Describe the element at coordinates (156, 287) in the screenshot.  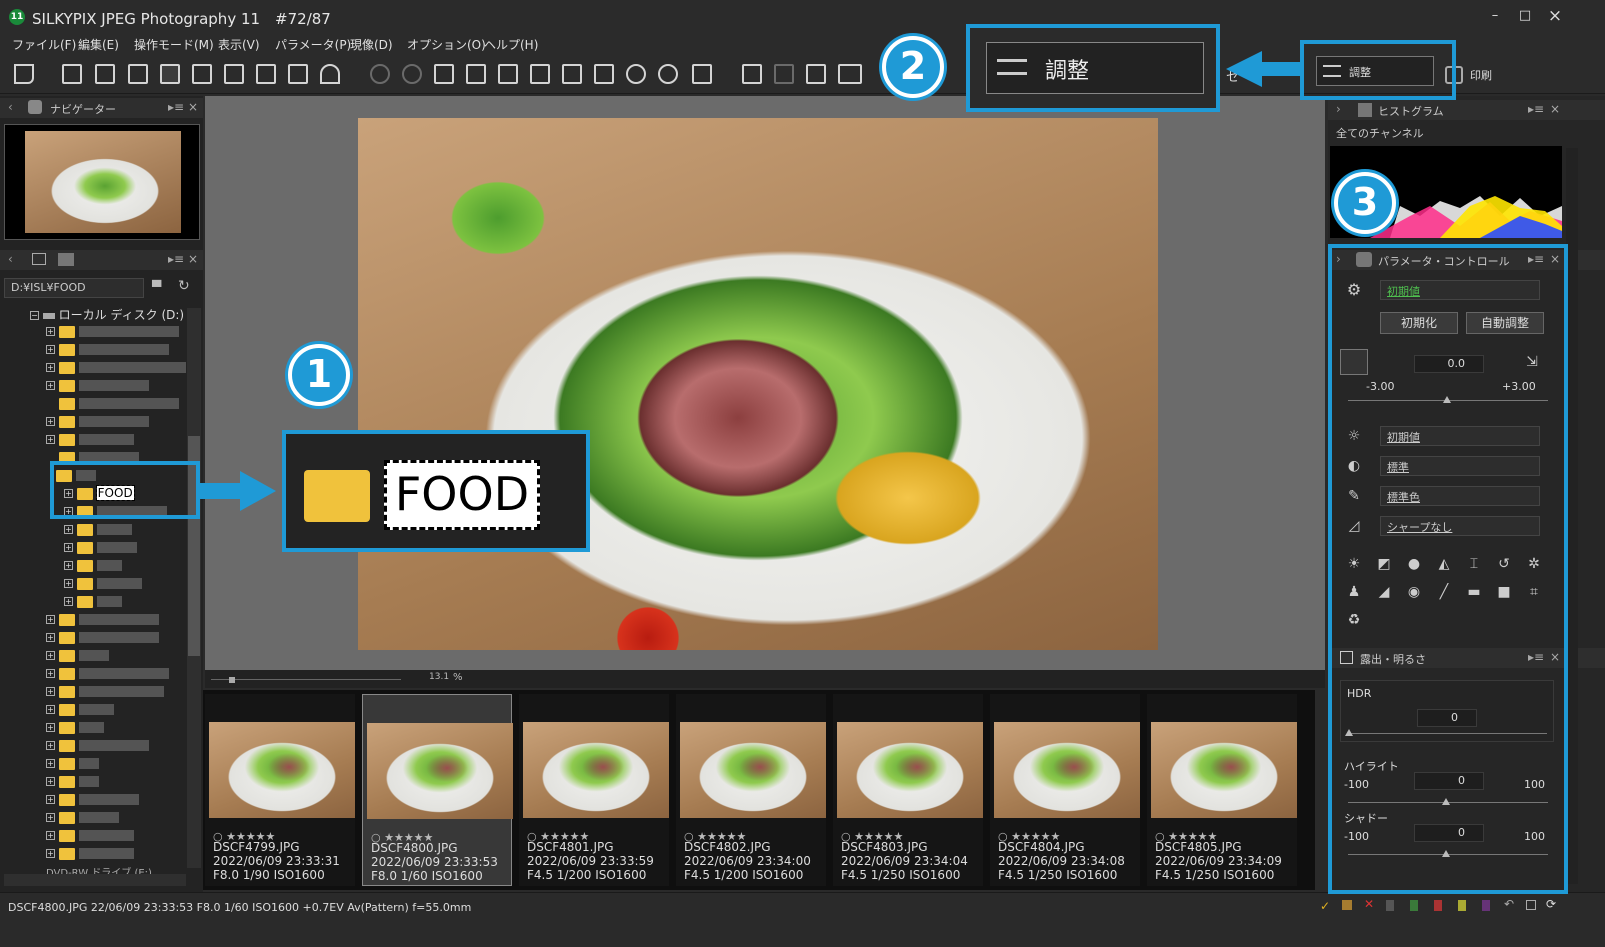
I see `folder-up-icon: ▀` at that location.